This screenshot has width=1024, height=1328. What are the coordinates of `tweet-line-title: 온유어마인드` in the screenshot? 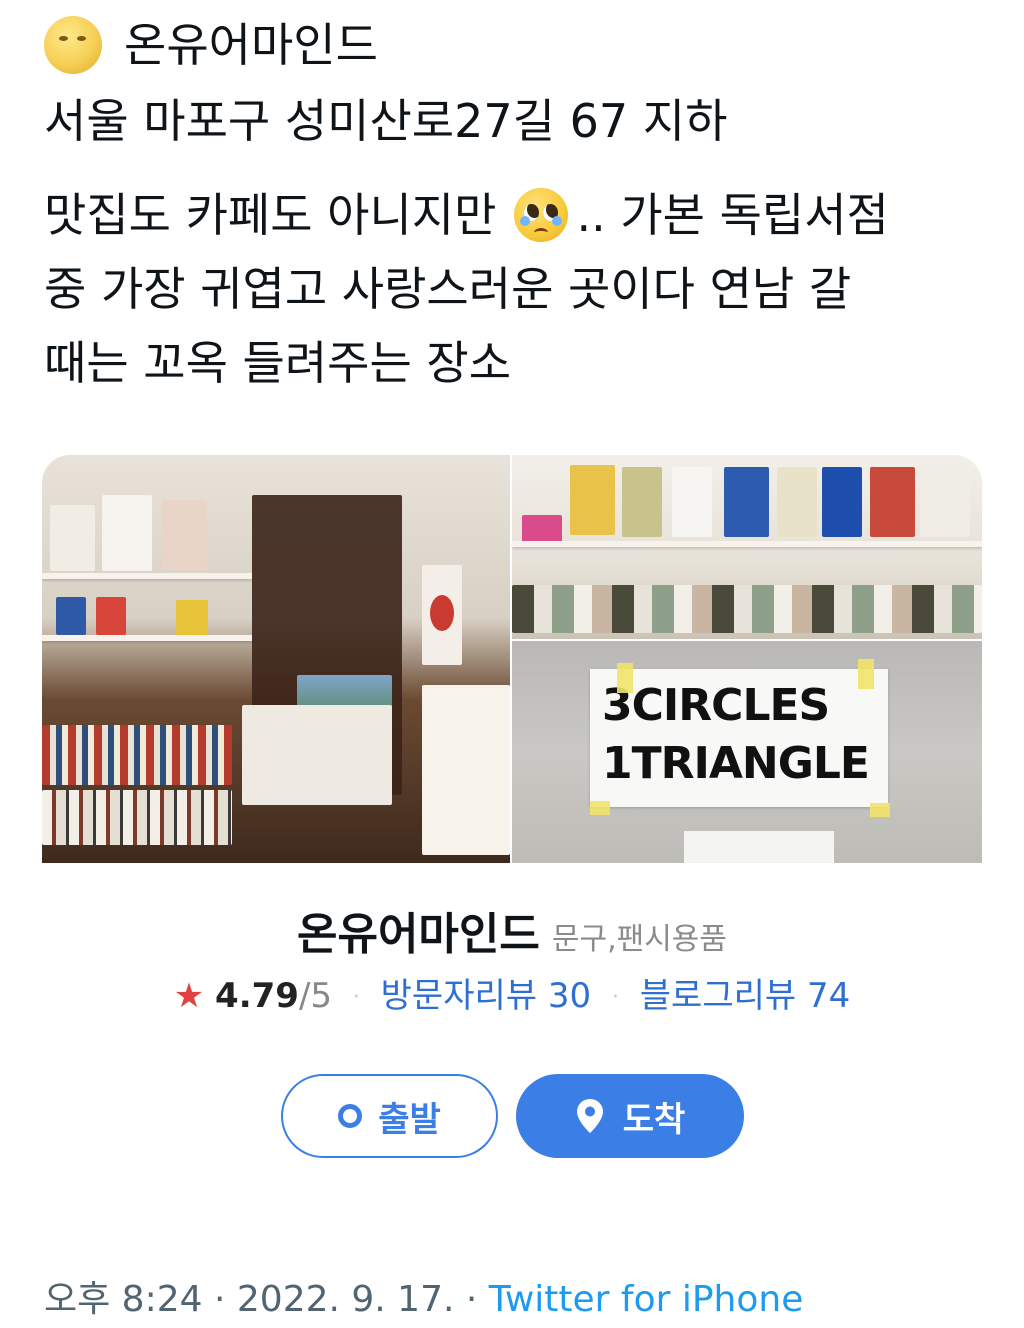 It's located at (211, 45).